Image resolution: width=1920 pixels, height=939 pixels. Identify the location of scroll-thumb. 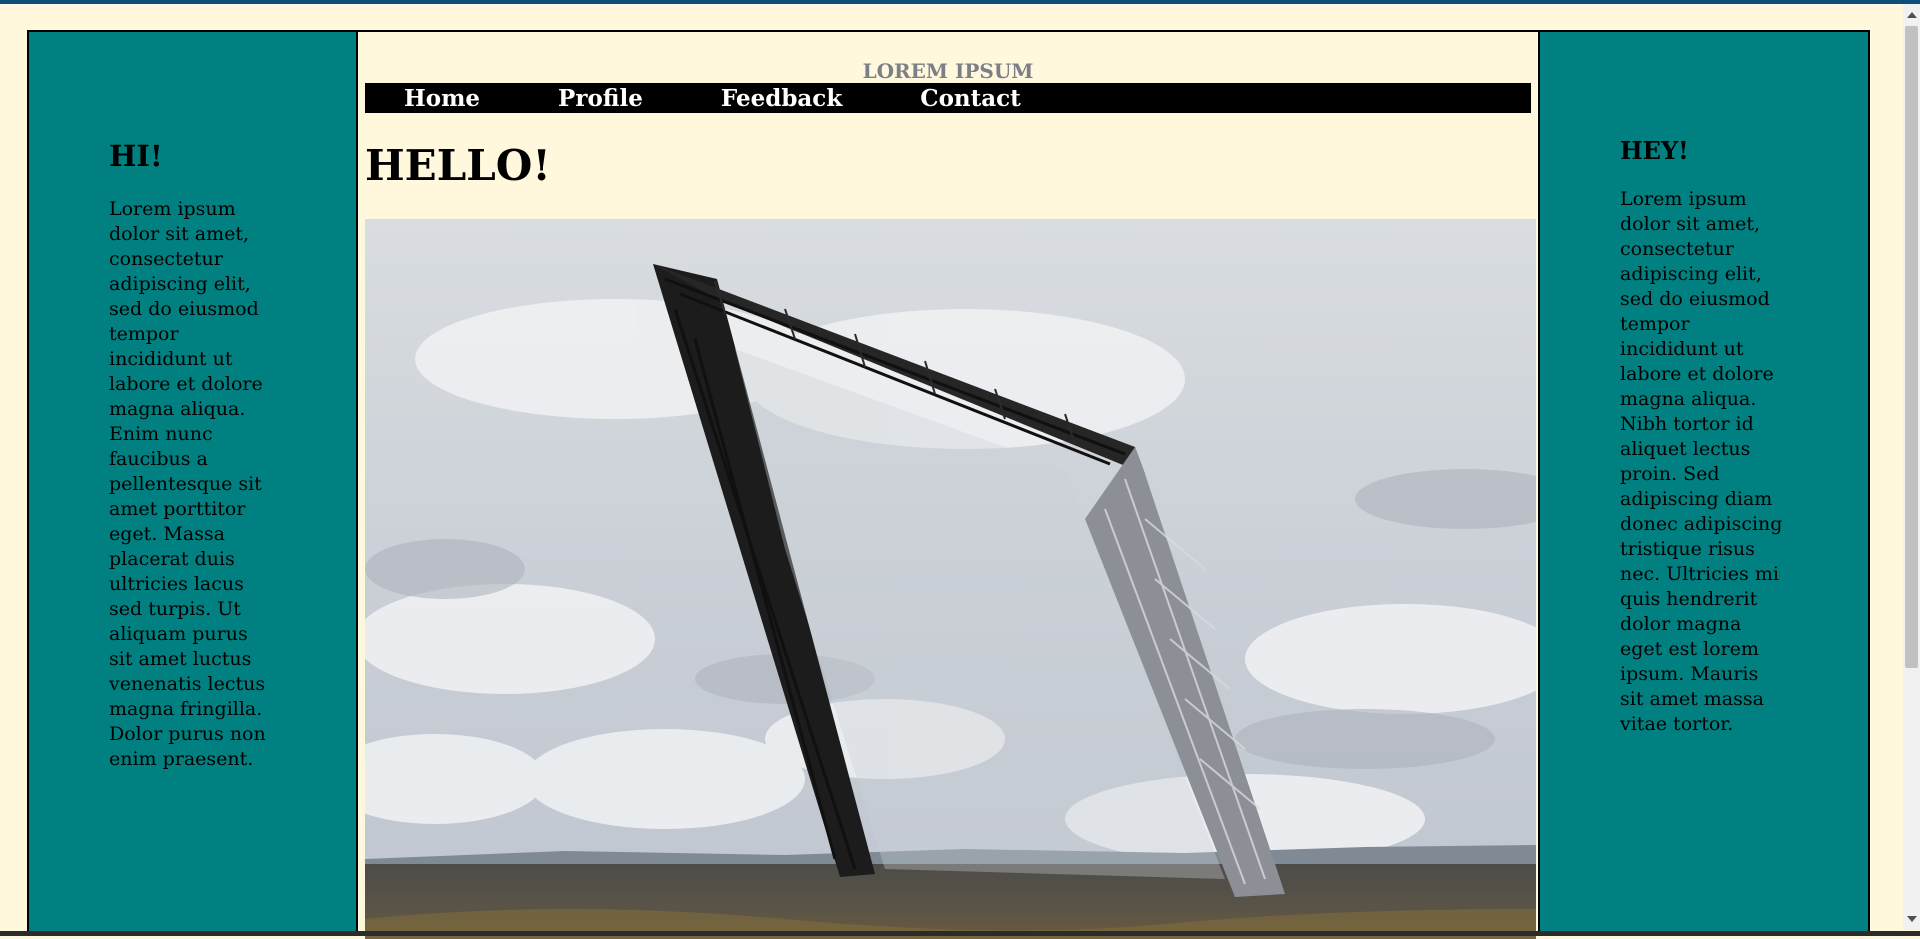
(1911, 347).